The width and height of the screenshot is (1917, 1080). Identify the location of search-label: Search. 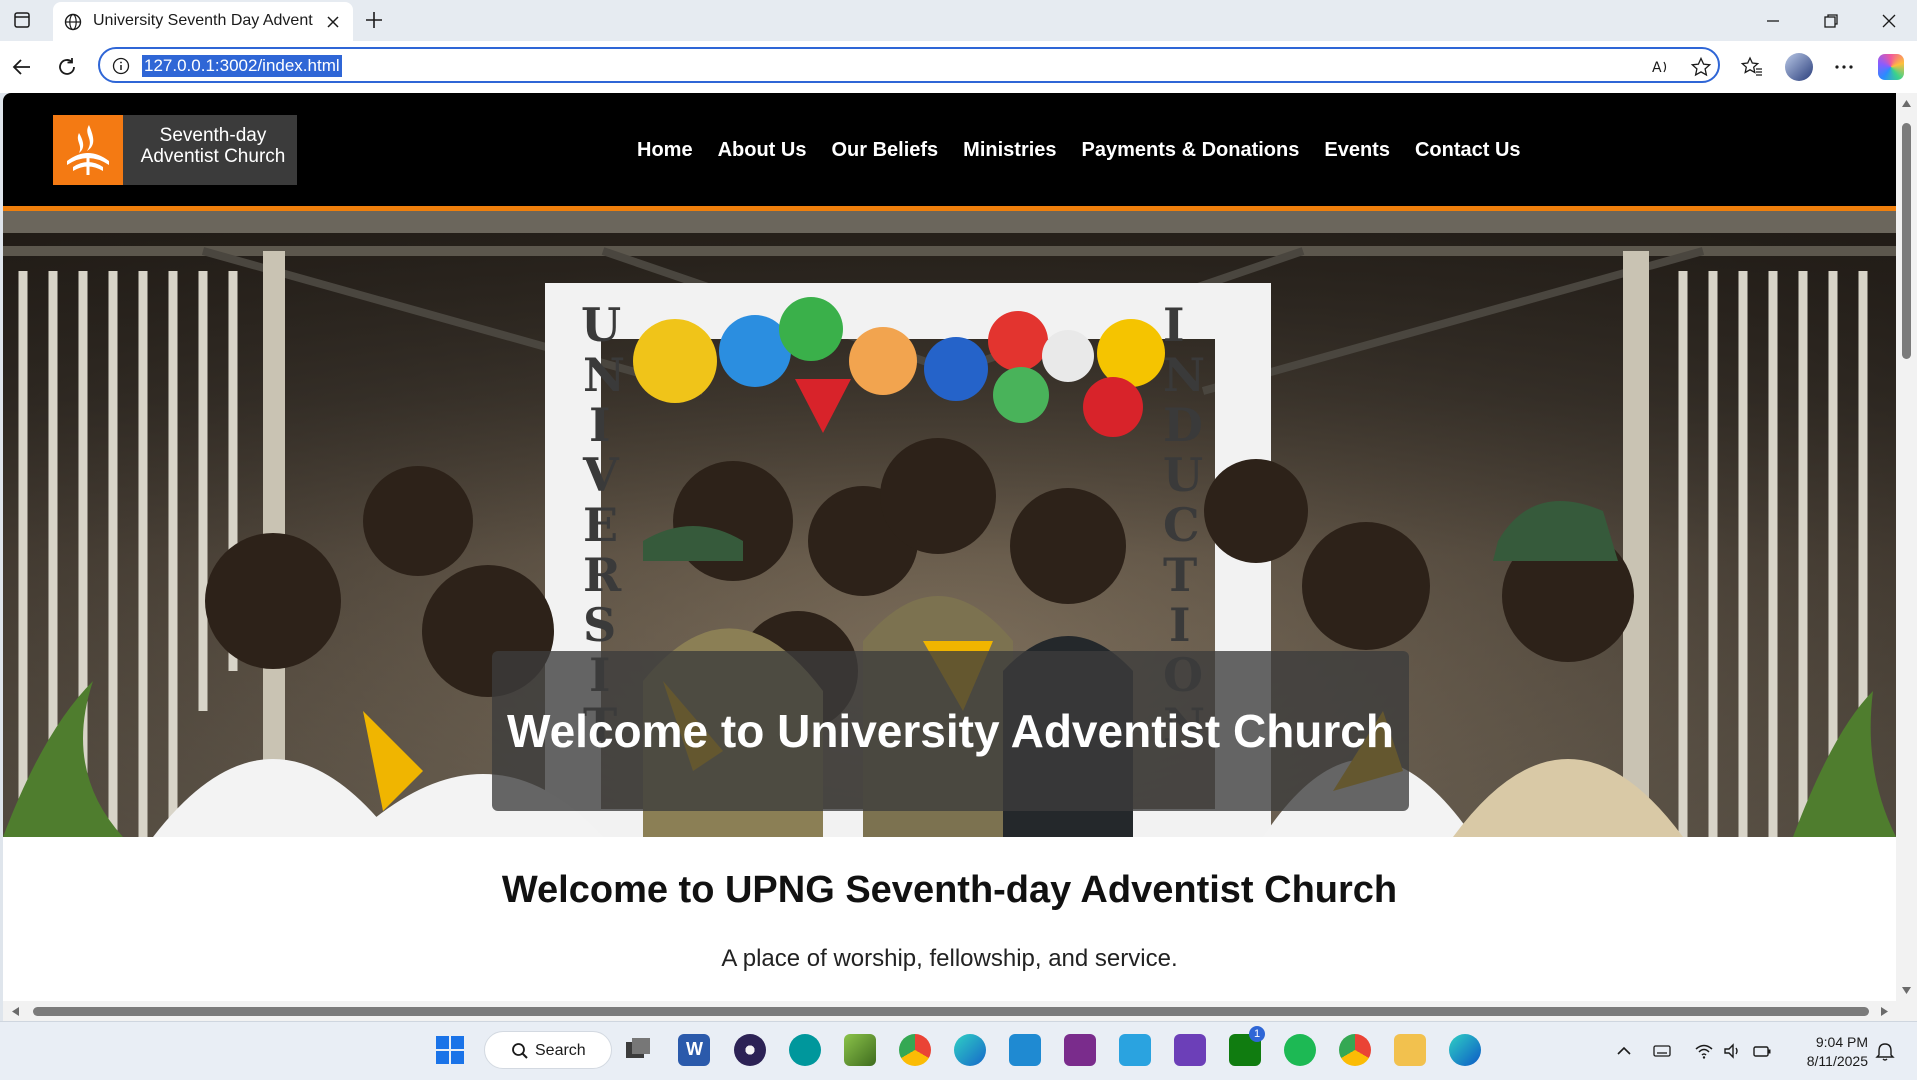
(560, 1050).